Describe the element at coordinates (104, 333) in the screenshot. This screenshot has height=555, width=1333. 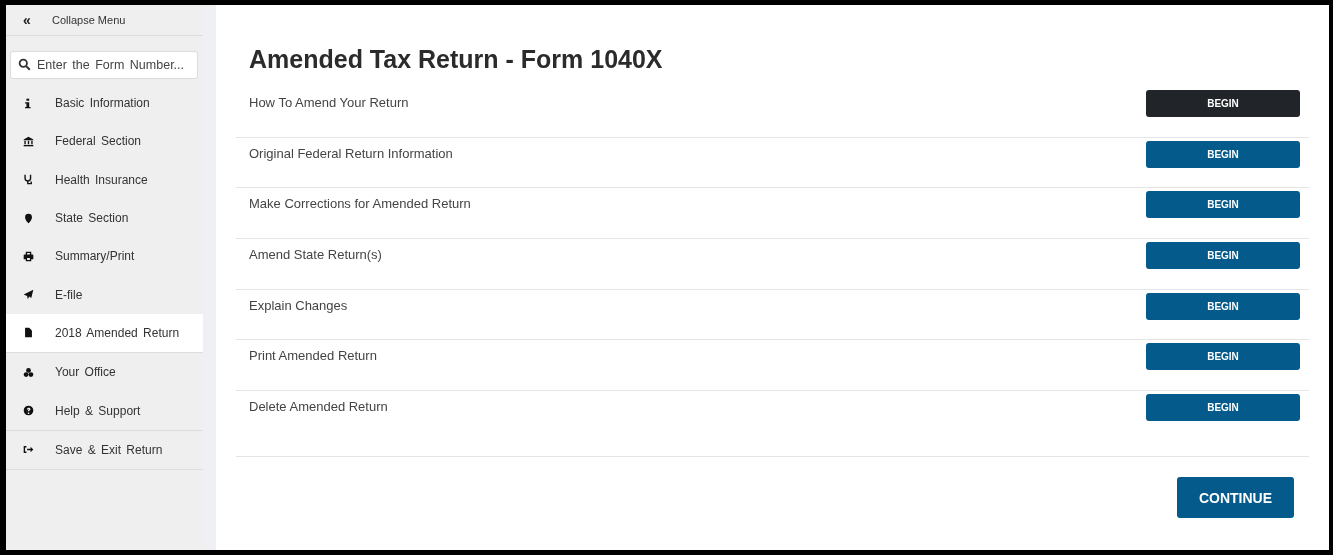
I see `sidebar-item: 2018 Amended Return` at that location.